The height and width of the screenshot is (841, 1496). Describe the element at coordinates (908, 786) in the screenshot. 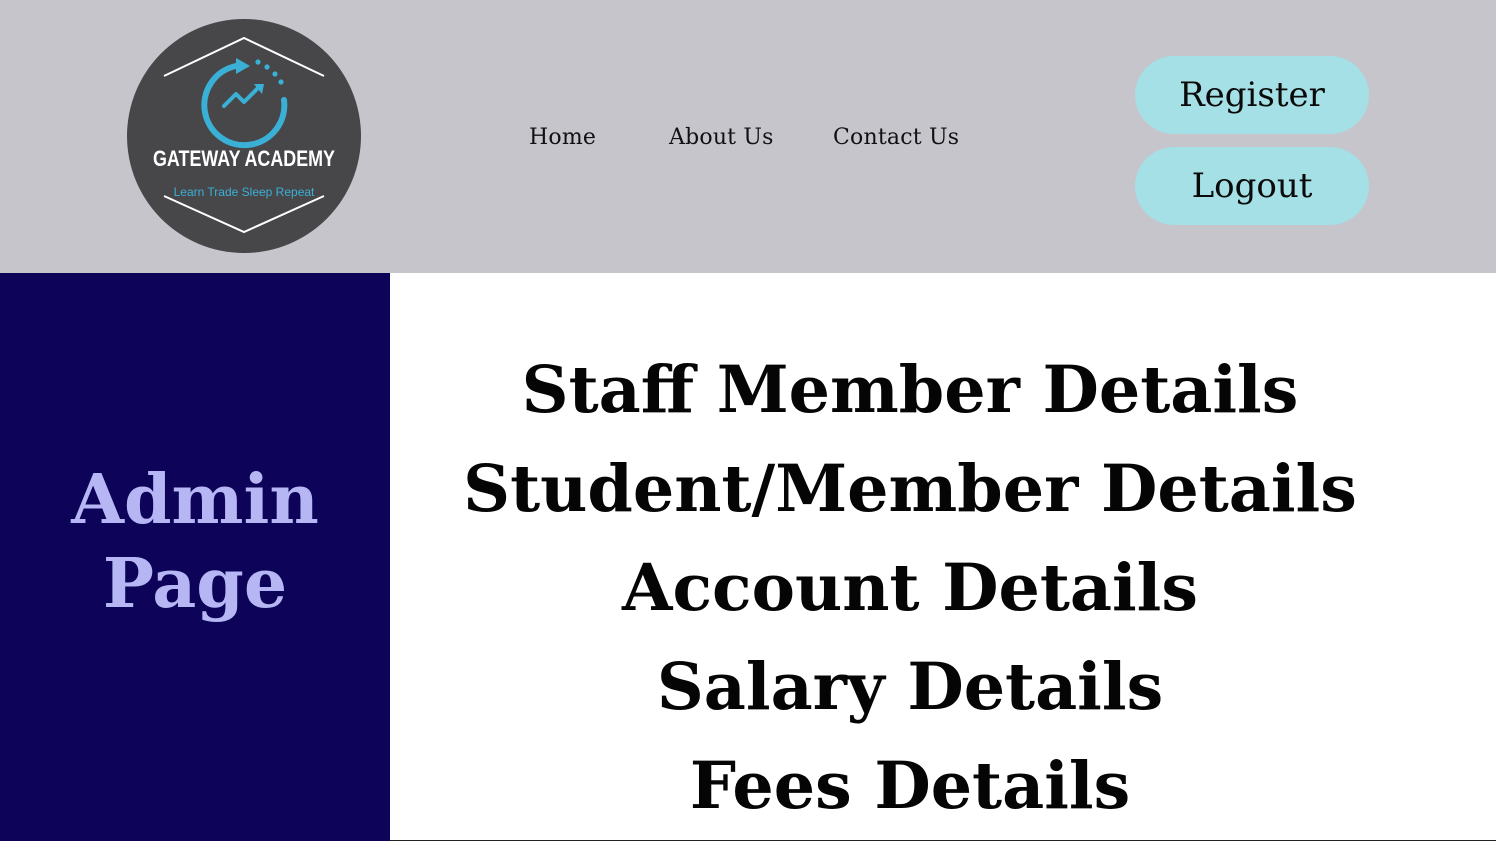

I see `menu-item-fees-details: Fees Details` at that location.